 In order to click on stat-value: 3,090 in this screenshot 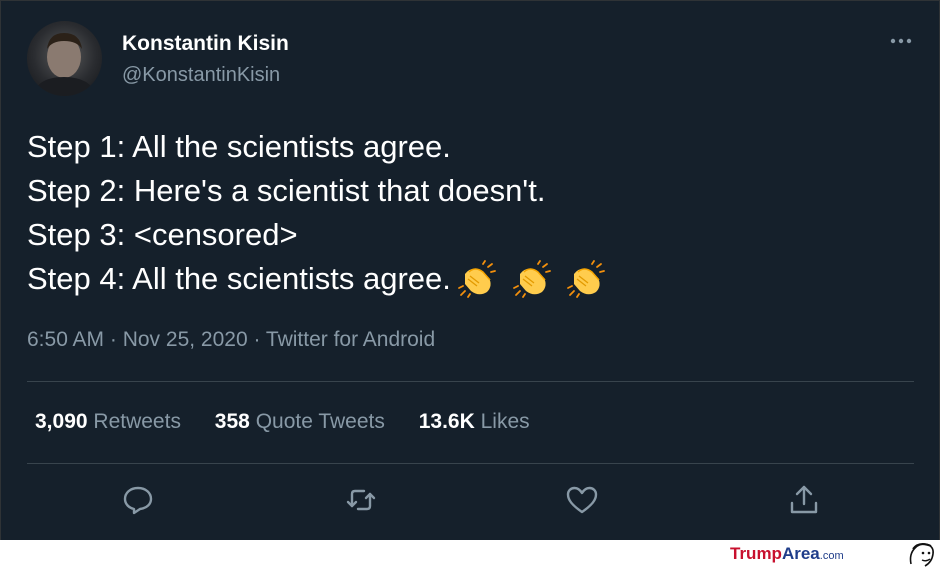, I will do `click(61, 421)`.